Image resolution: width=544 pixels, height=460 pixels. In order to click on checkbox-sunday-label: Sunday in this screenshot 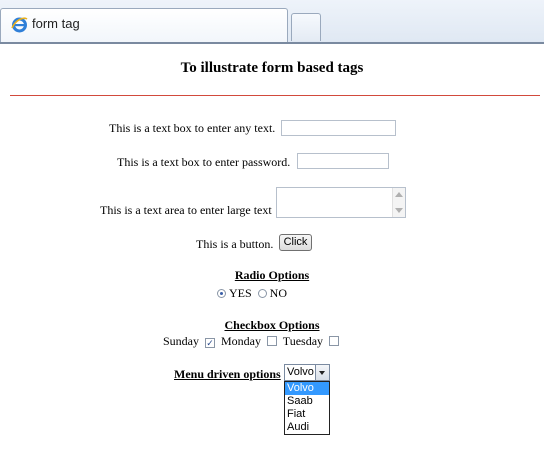, I will do `click(181, 341)`.